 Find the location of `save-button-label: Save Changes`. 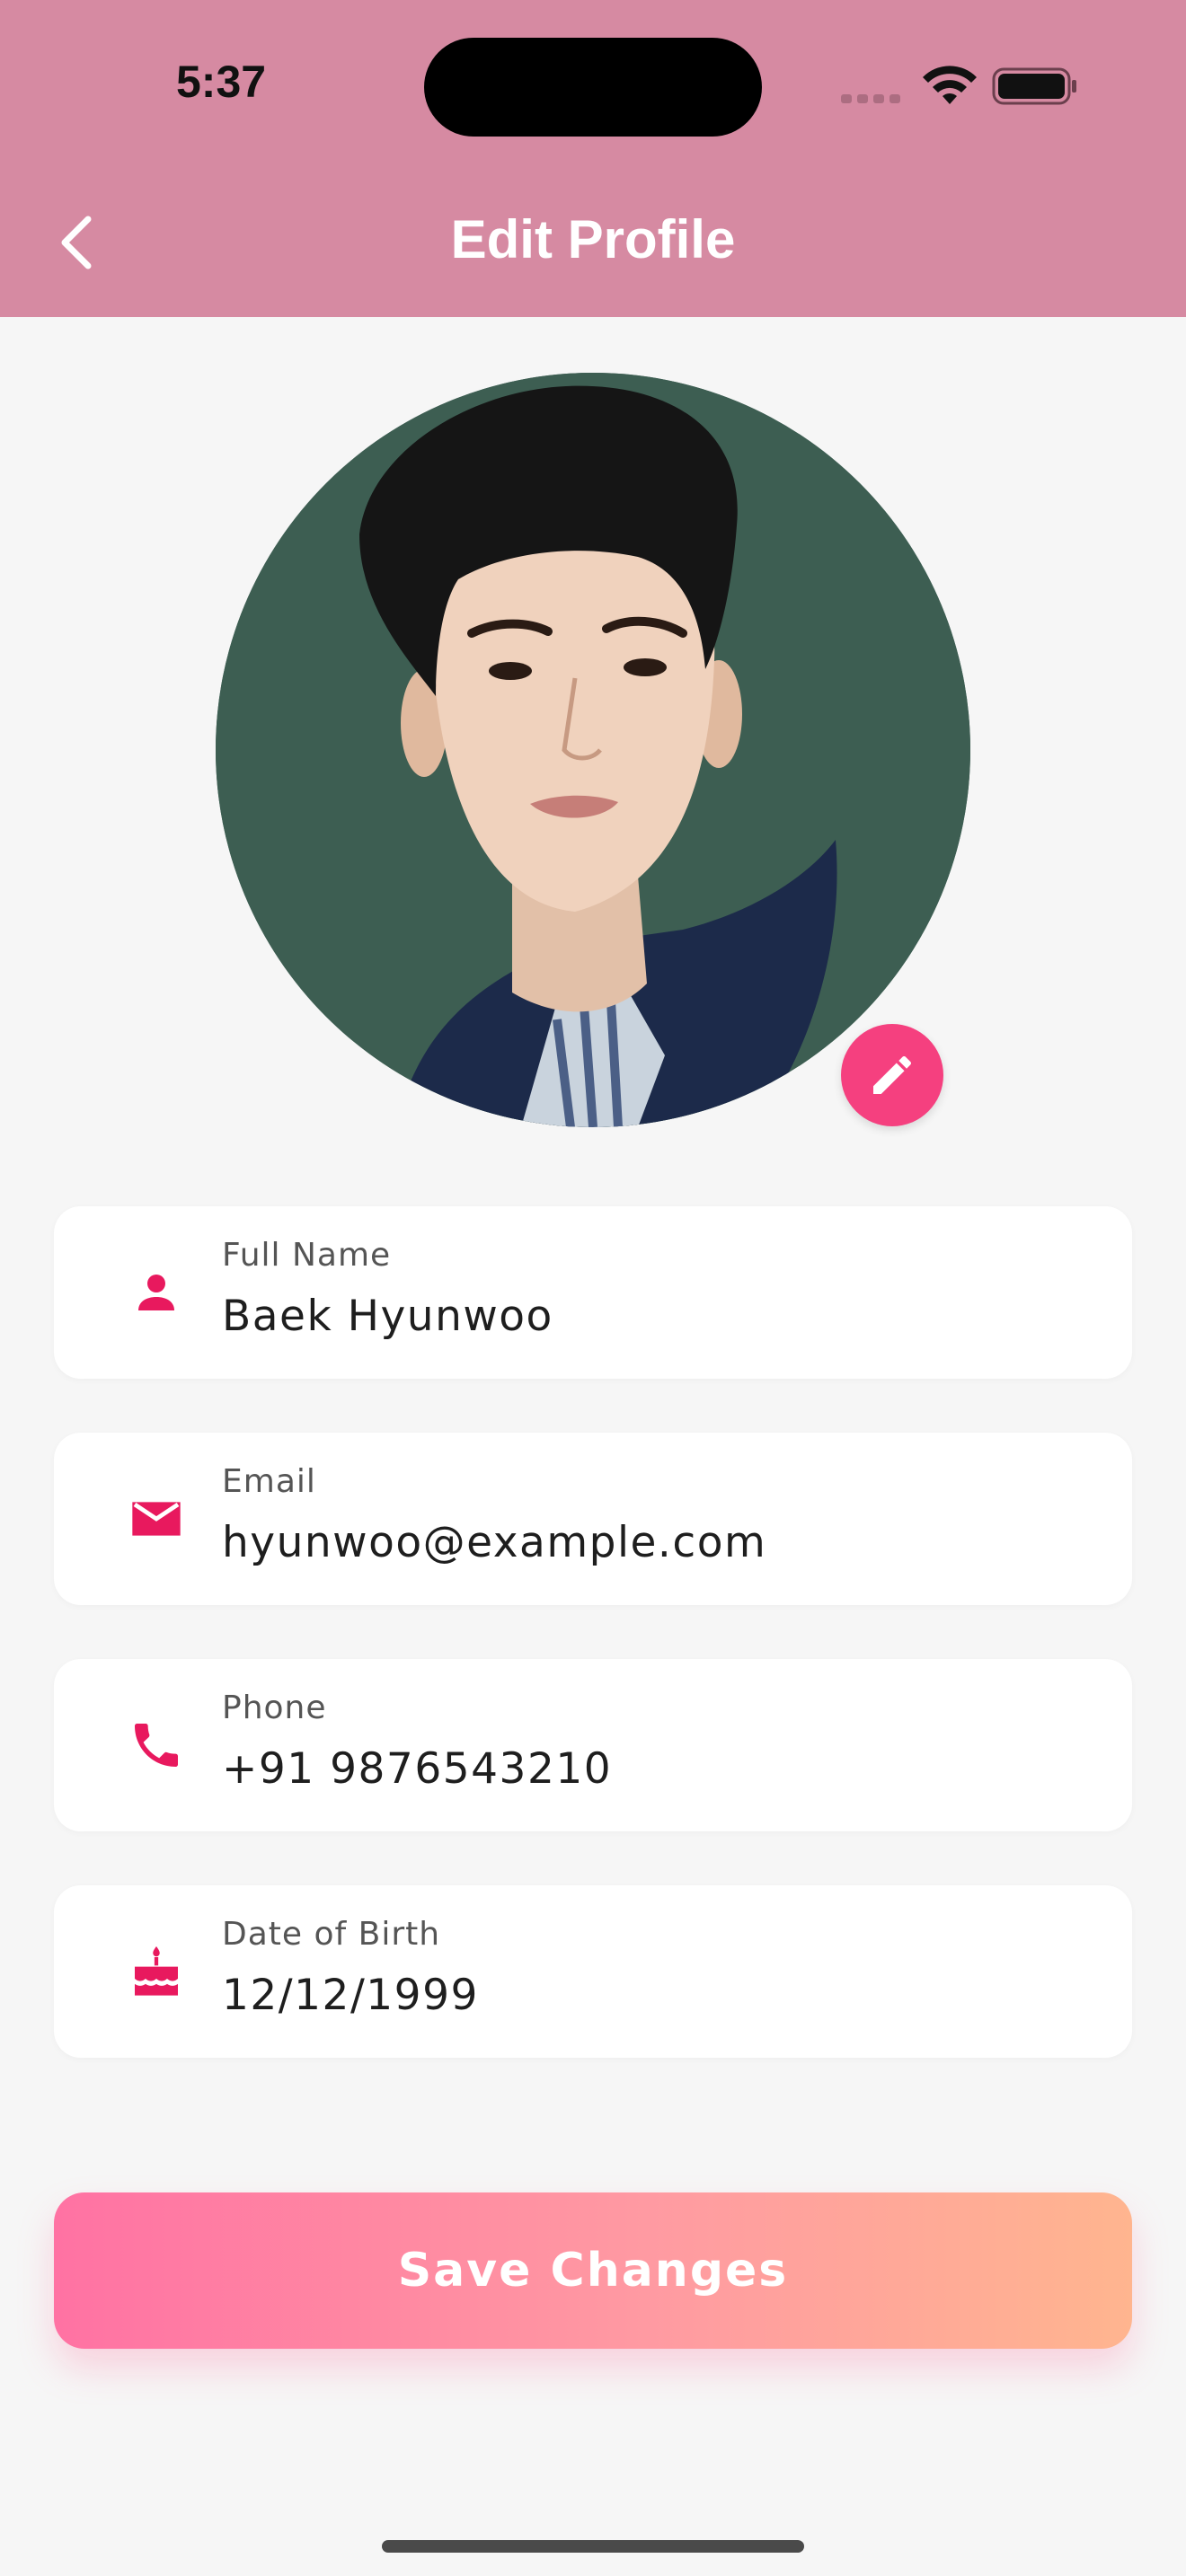

save-button-label: Save Changes is located at coordinates (593, 2271).